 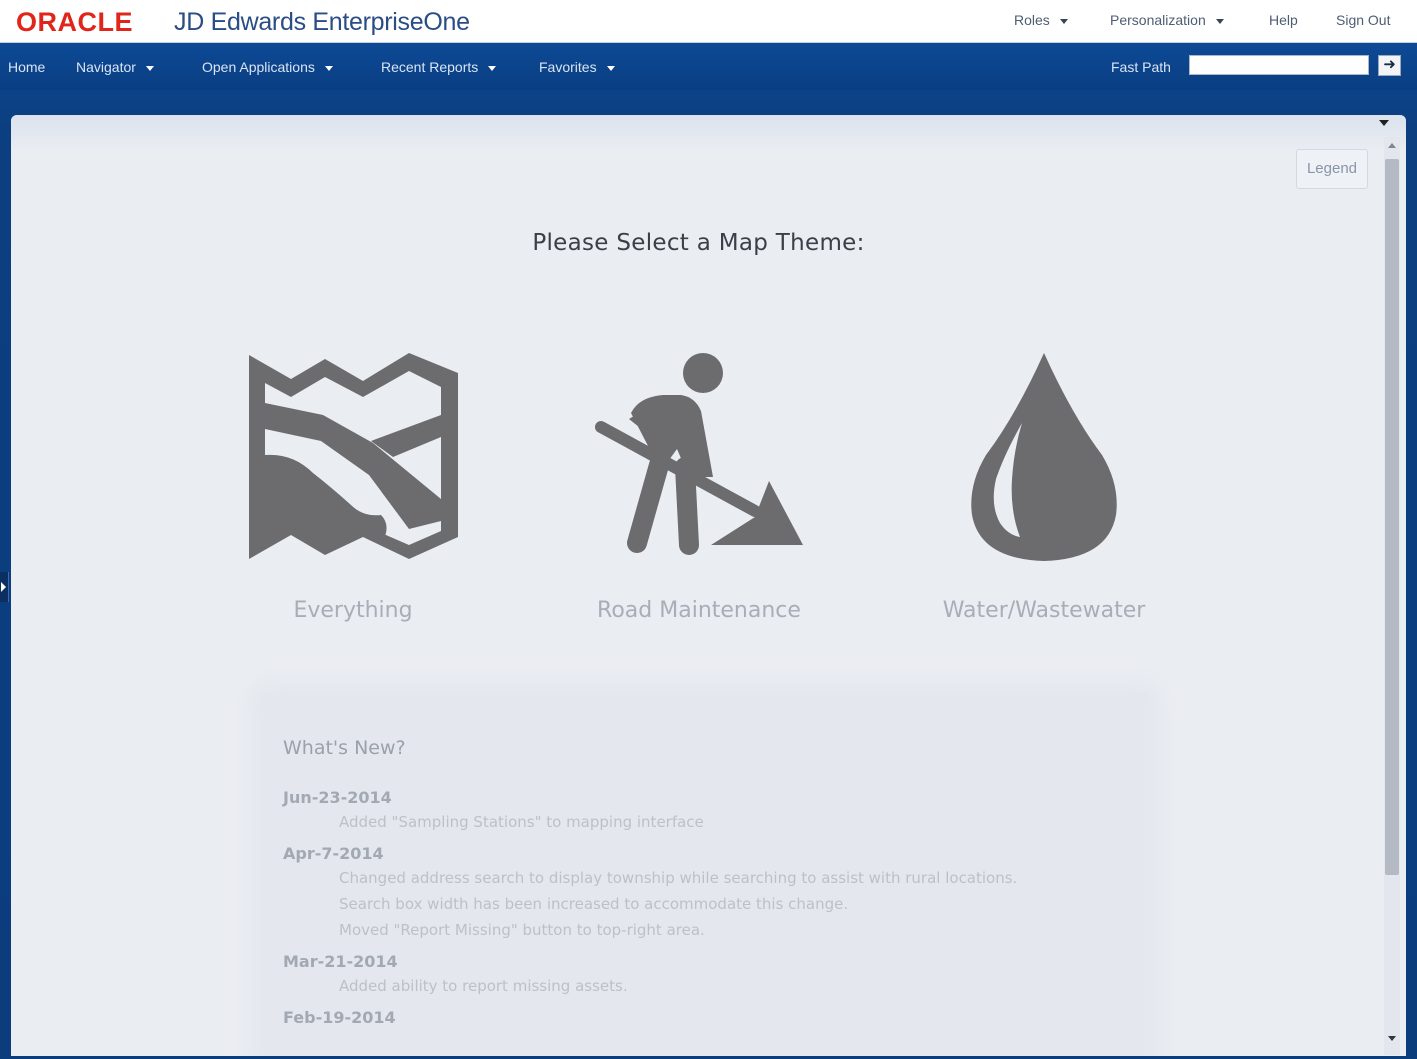 I want to click on arrow-right-icon: ➜, so click(x=1389, y=64).